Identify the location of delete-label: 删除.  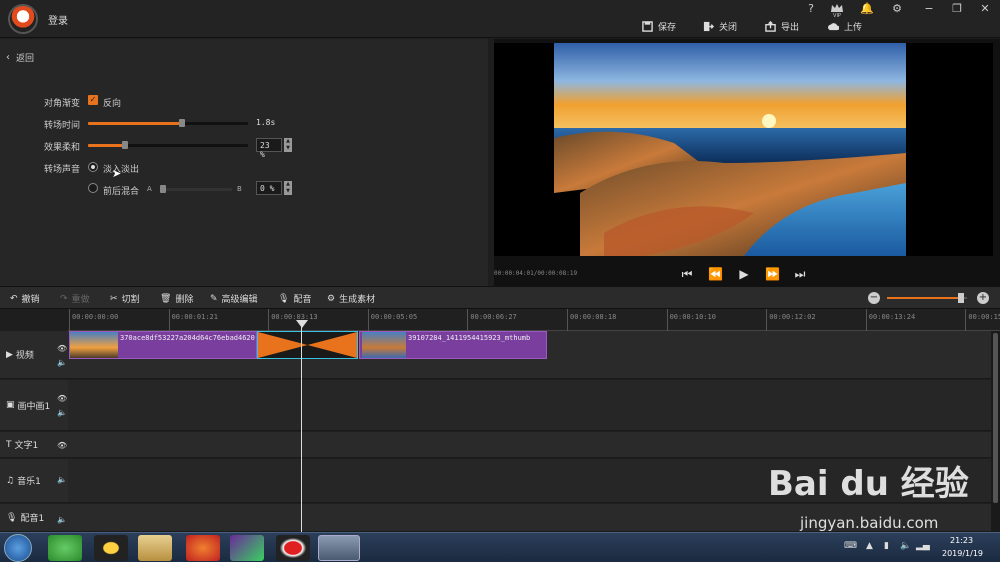
(184, 300).